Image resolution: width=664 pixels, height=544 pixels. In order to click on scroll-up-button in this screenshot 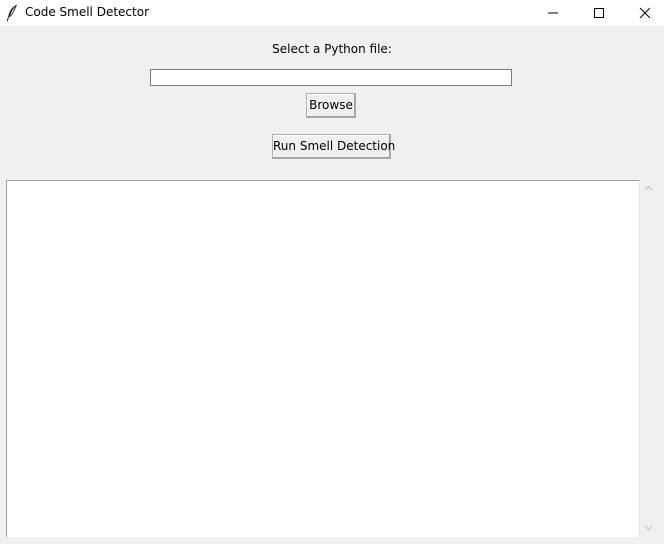, I will do `click(648, 188)`.